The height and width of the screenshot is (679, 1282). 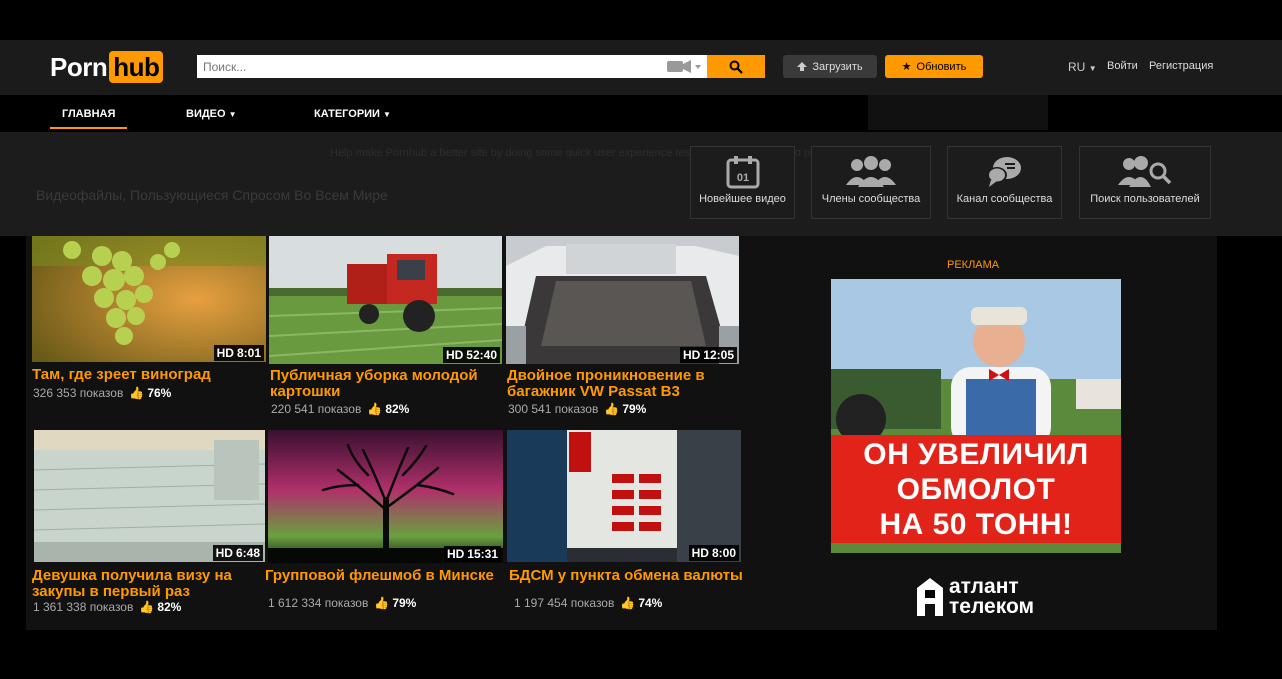 What do you see at coordinates (973, 265) in the screenshot?
I see `ad-label: РЕКЛАМА` at bounding box center [973, 265].